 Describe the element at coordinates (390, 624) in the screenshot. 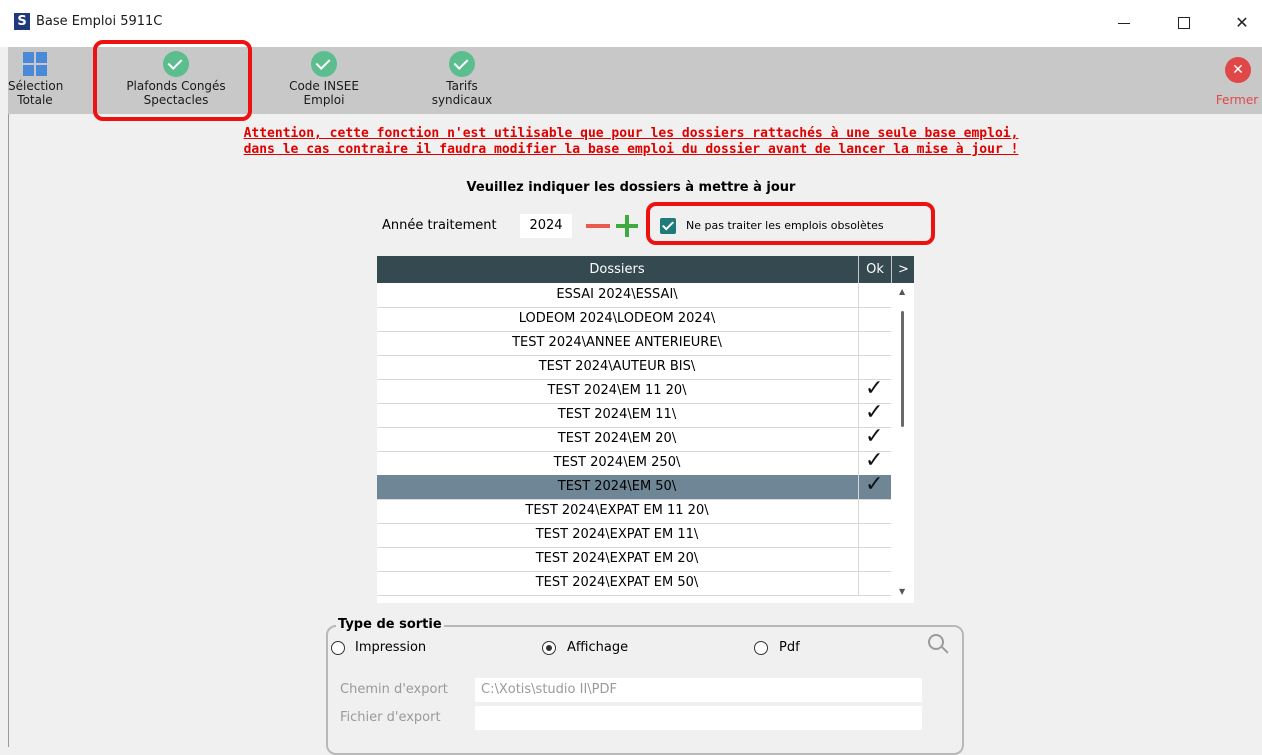

I see `output-type-title: Type de sortie` at that location.